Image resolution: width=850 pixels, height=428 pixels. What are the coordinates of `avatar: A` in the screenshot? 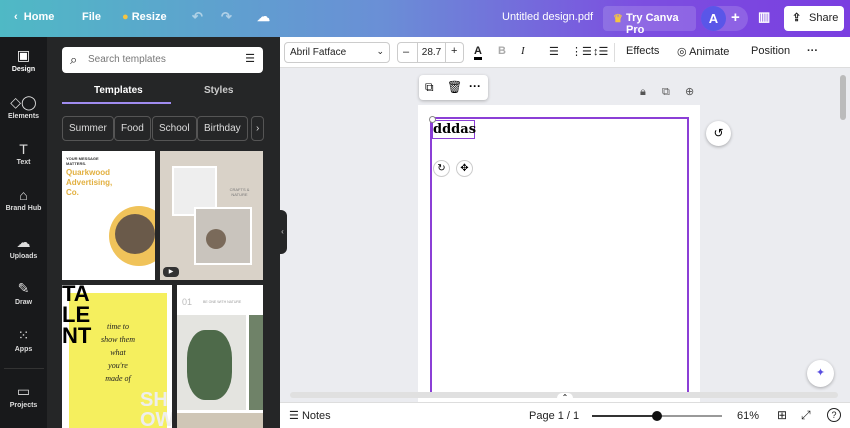 It's located at (713, 18).